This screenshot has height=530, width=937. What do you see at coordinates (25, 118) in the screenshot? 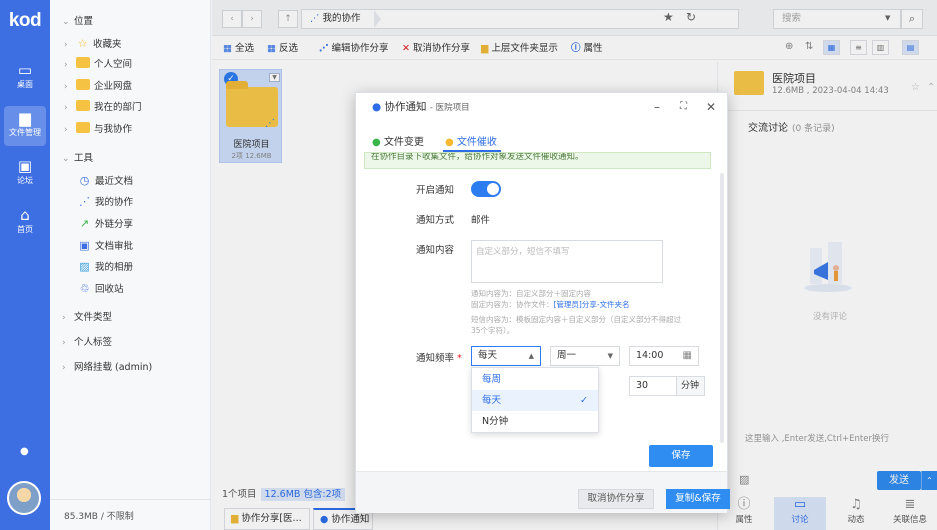
I see `folder-icon: ▆` at bounding box center [25, 118].